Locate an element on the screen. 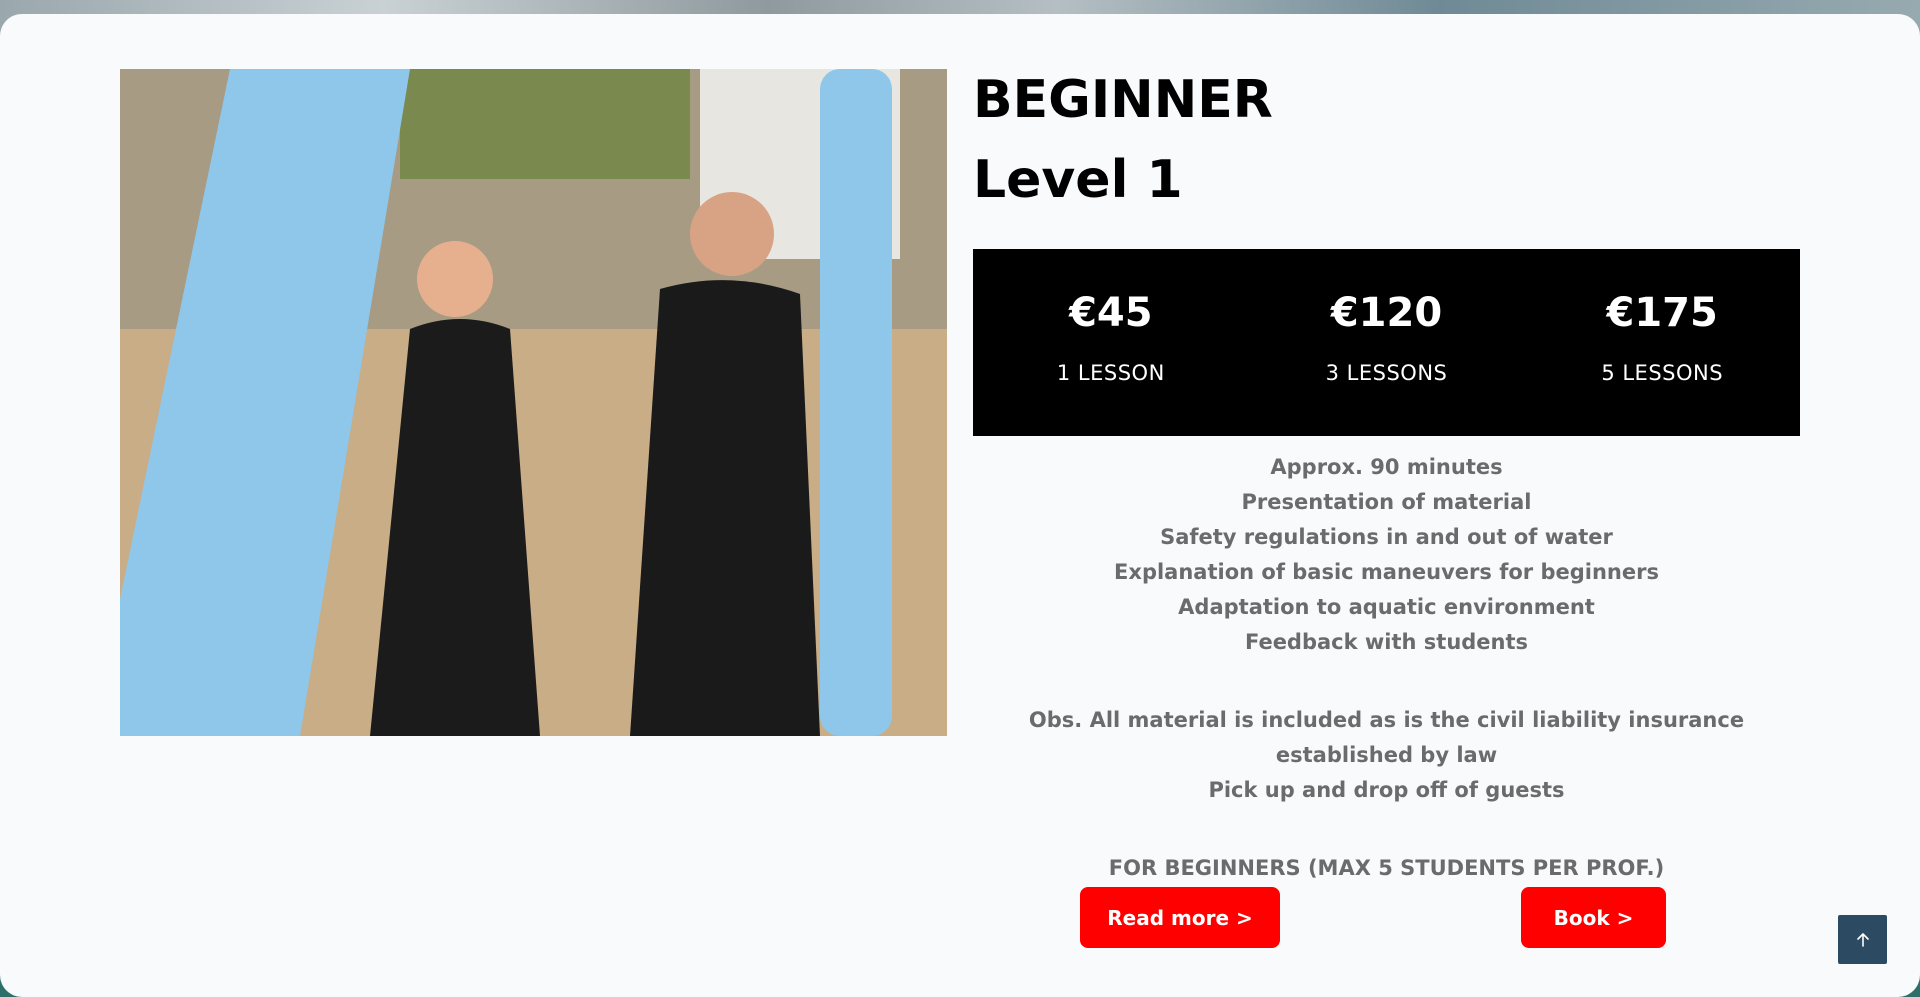 This screenshot has height=997, width=1920. detail-item: Approx. 90 minutes is located at coordinates (1386, 467).